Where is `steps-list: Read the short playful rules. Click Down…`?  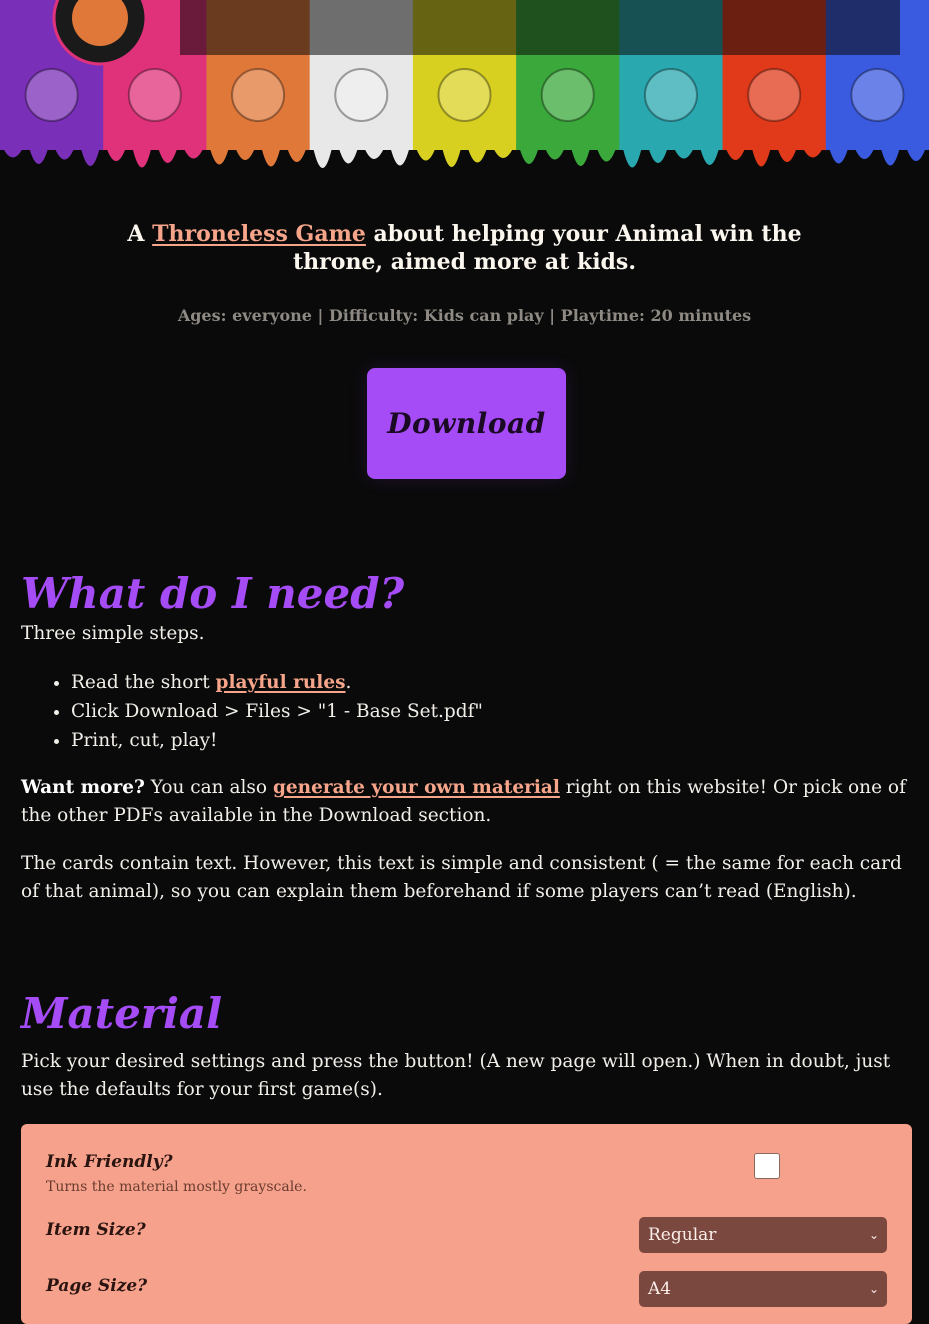
steps-list: Read the short playful rules. Click Down… is located at coordinates (466, 711).